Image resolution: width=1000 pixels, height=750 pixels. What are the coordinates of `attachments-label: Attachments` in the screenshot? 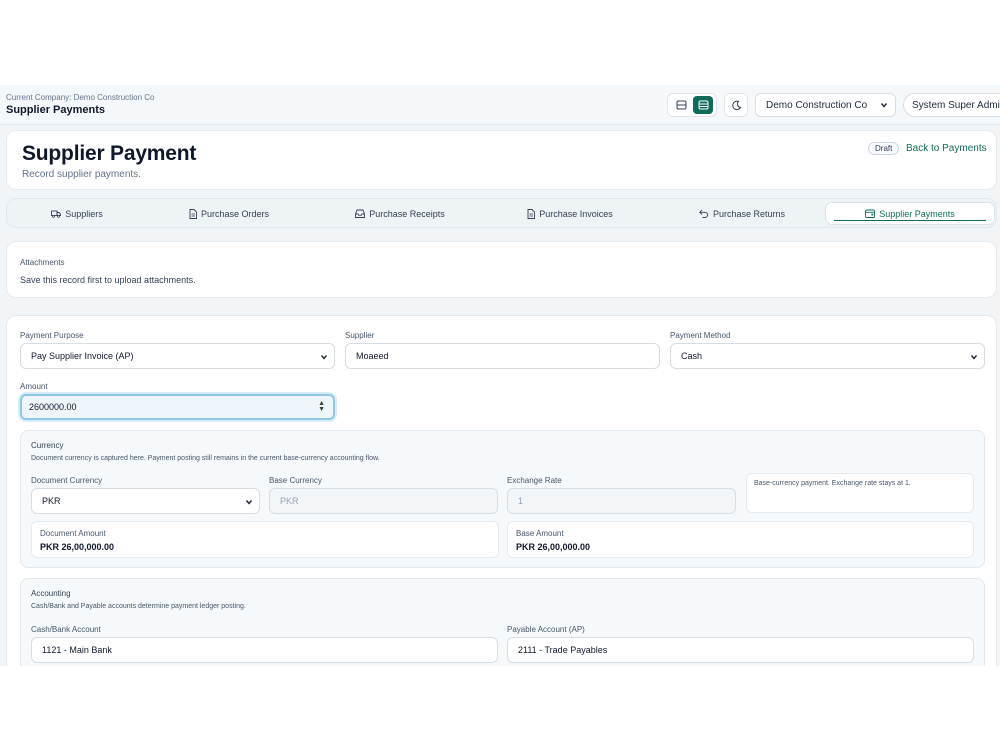 It's located at (42, 262).